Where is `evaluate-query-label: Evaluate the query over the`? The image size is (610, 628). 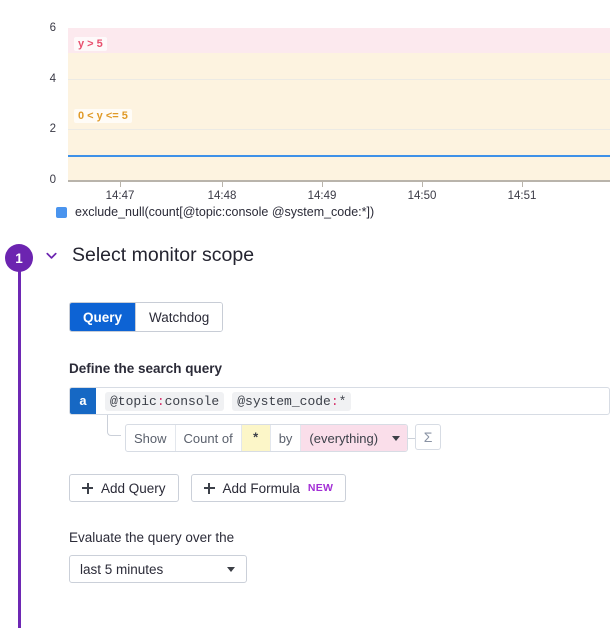
evaluate-query-label: Evaluate the query over the is located at coordinates (152, 537).